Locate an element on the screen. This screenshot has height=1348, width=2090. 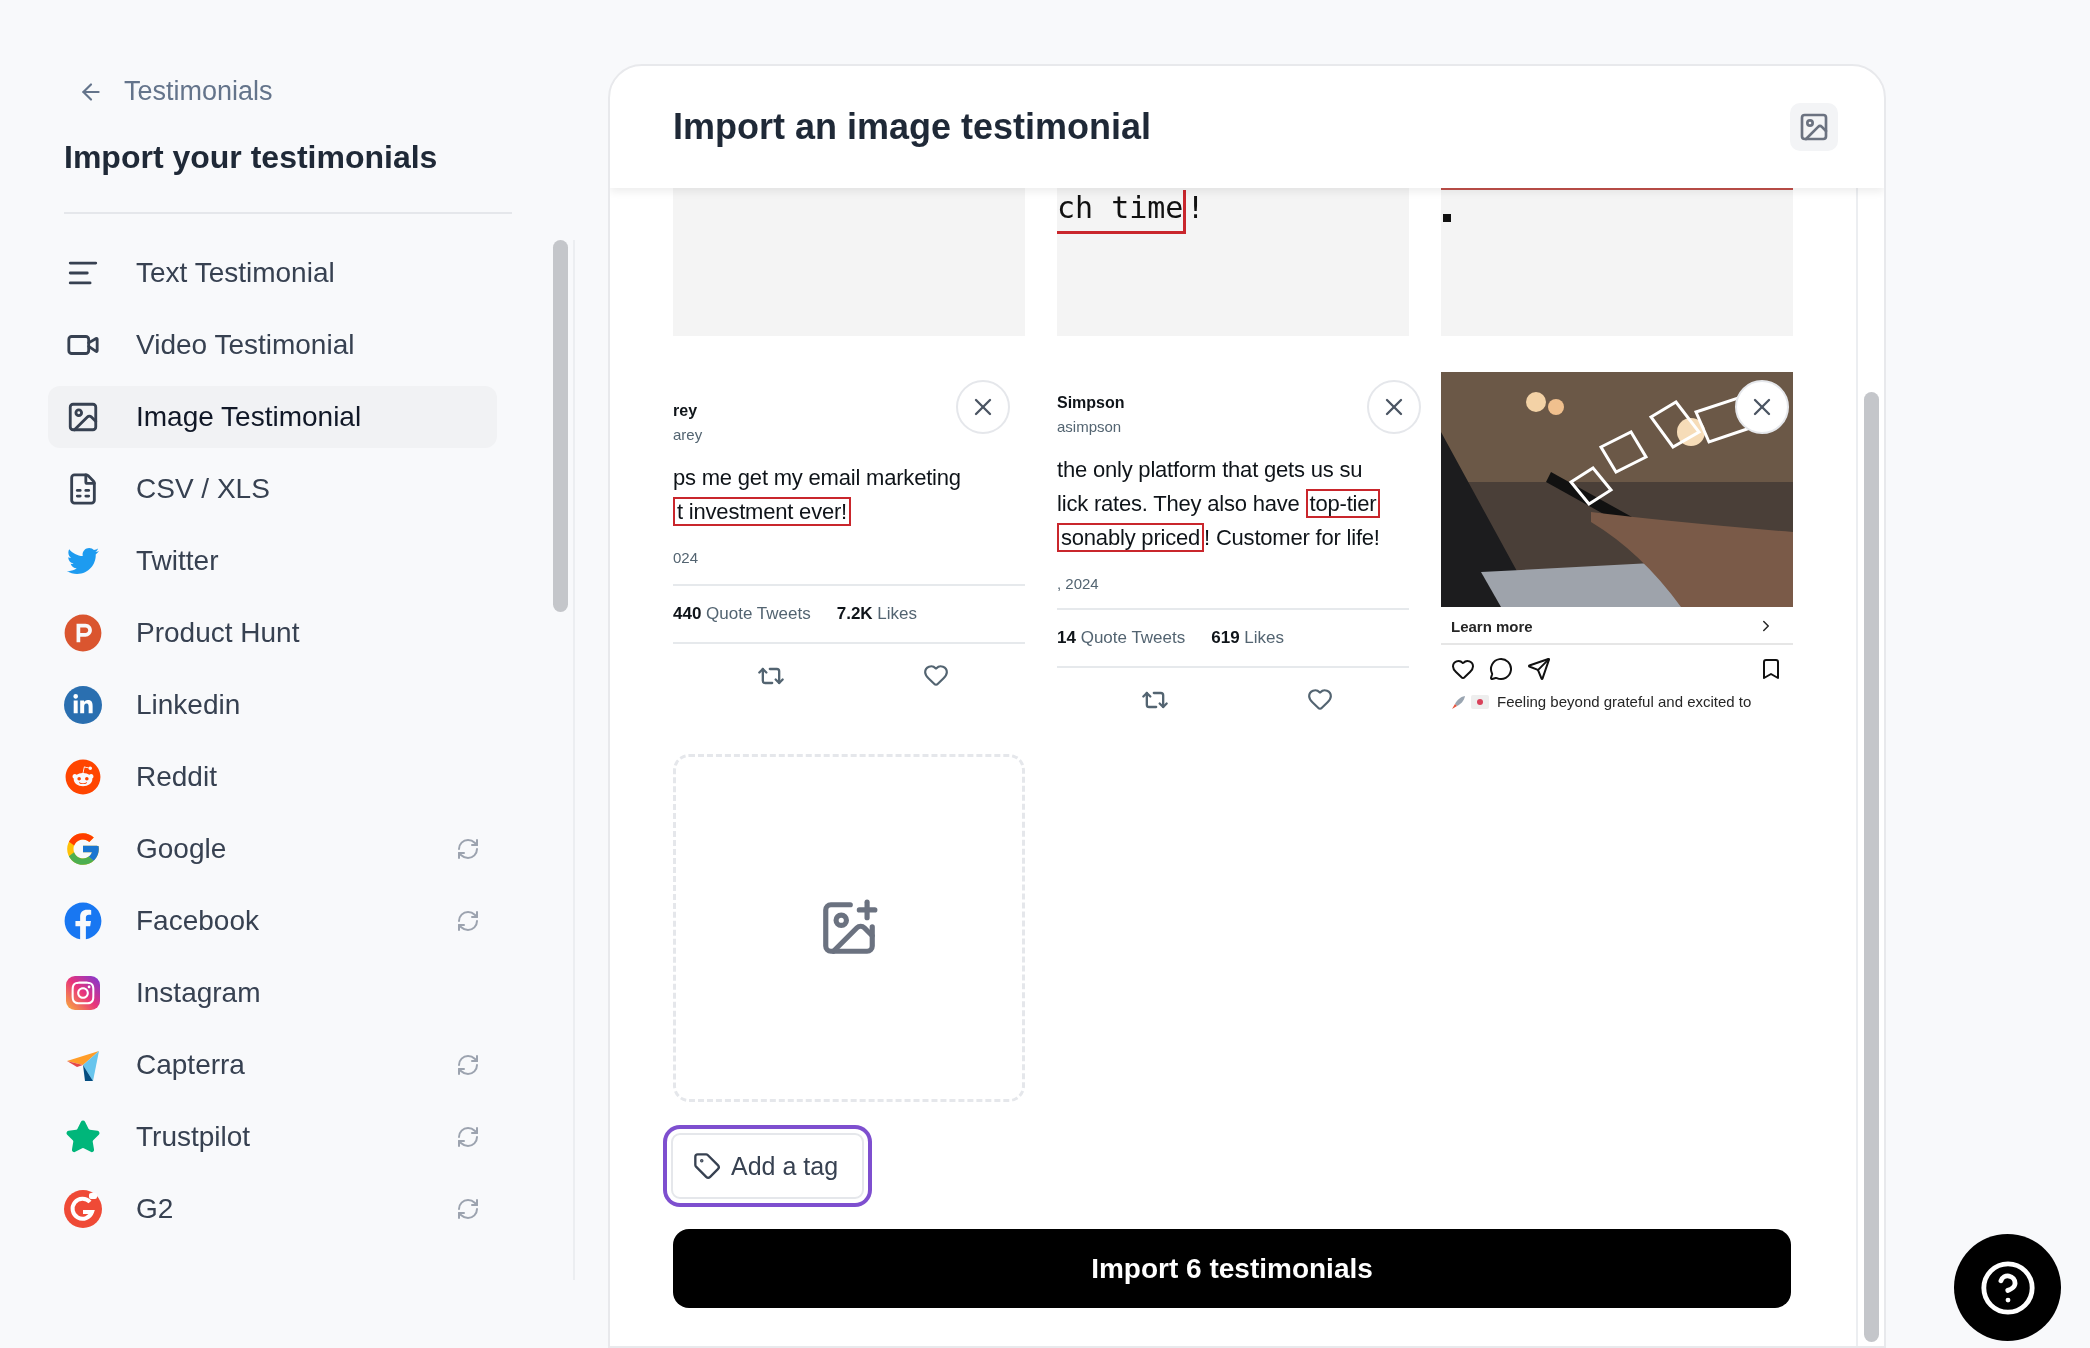
learn-more-link: Learn more is located at coordinates (1617, 626).